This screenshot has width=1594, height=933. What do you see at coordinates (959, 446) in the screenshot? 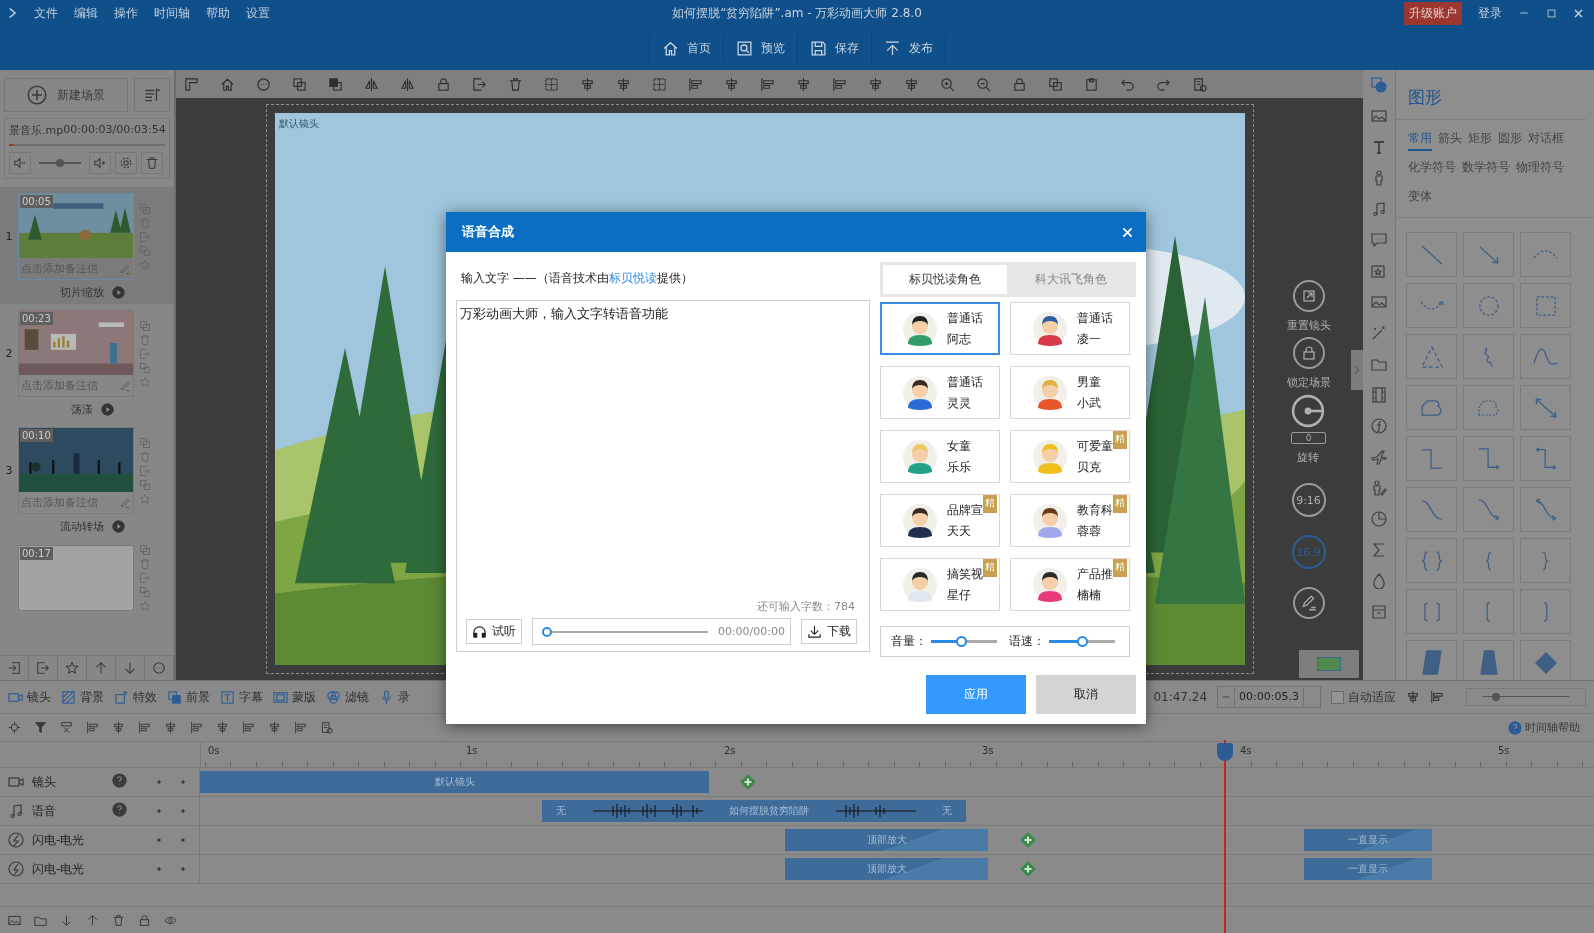
I see `voice-type: 女童` at bounding box center [959, 446].